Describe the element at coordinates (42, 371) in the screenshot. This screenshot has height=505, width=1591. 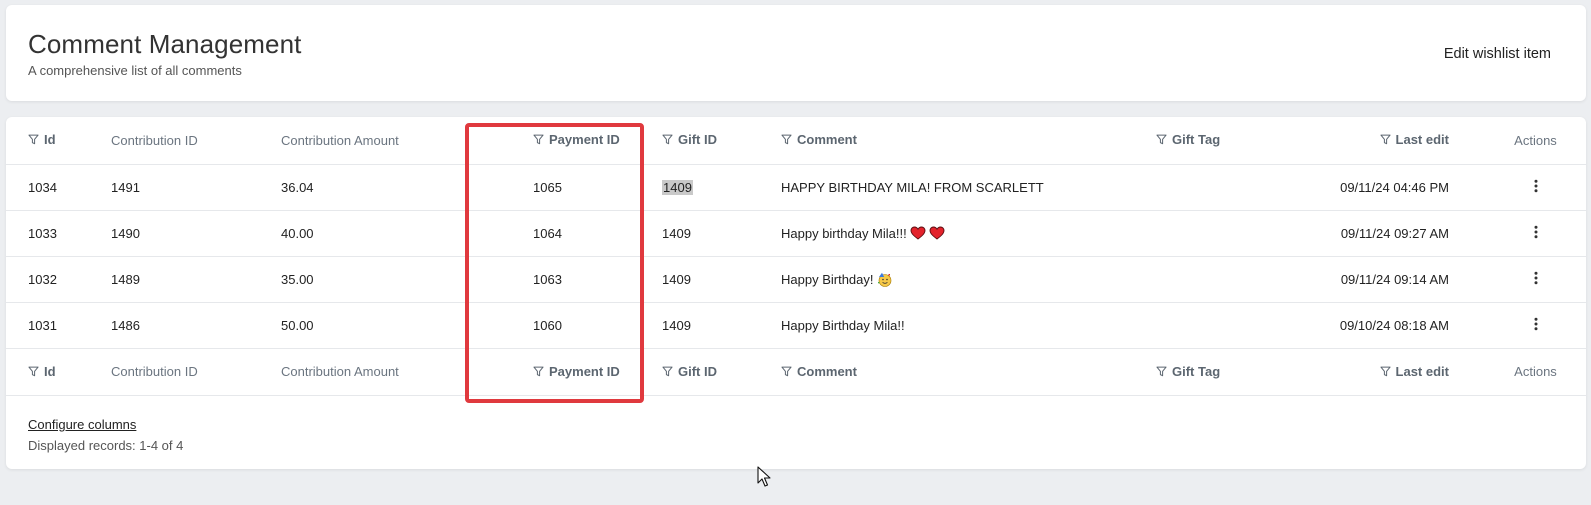
I see `footer-cell-id-inner: Id` at that location.